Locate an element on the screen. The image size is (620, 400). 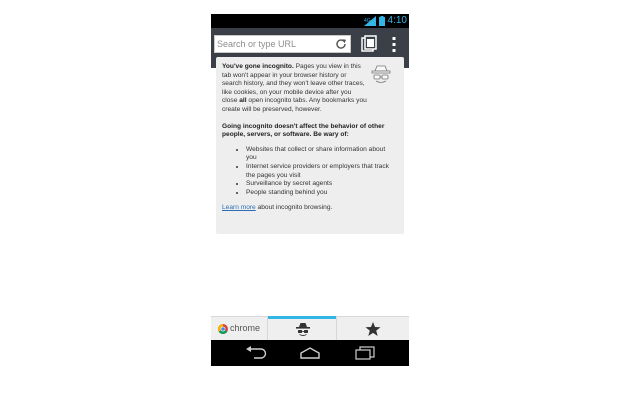
intro-all: all is located at coordinates (243, 101).